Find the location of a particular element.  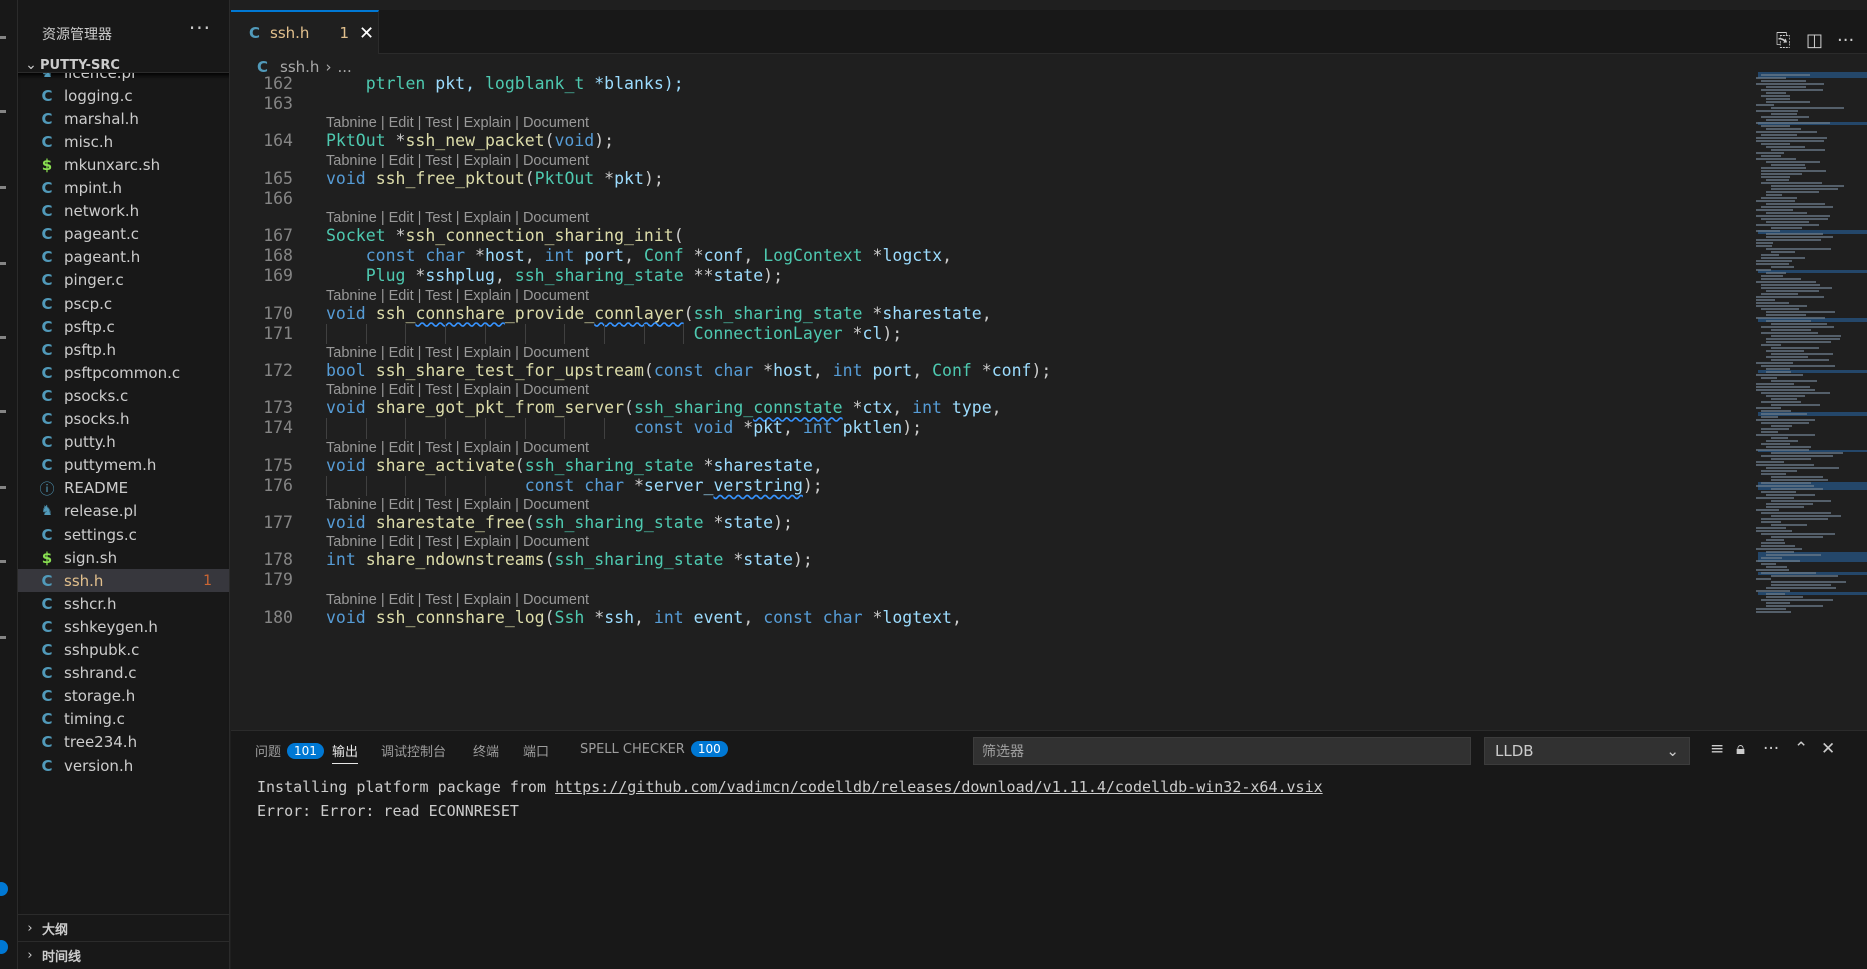

folder-header: ⌄ PUTTY-SRC is located at coordinates (71, 65).